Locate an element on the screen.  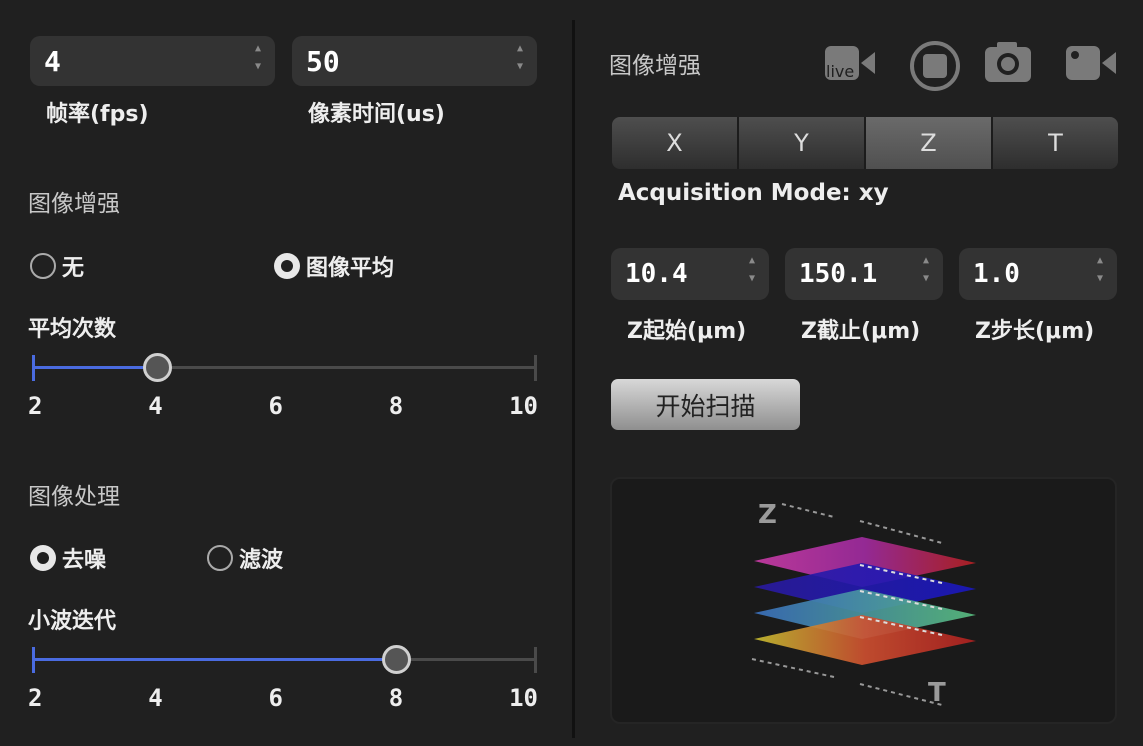
t-axis-label: T is located at coordinates (937, 693).